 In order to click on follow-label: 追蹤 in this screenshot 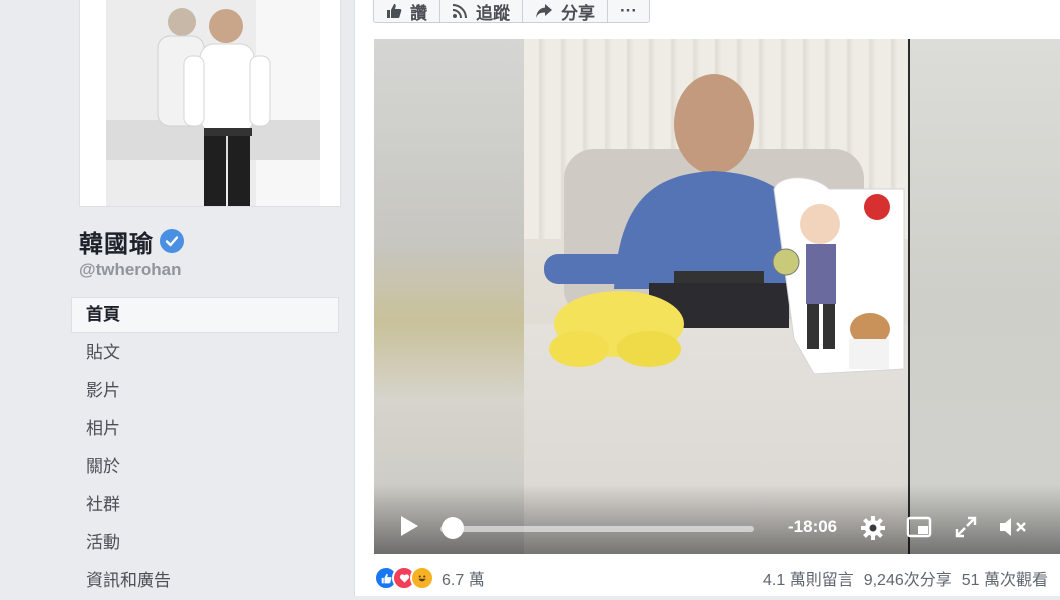, I will do `click(493, 13)`.